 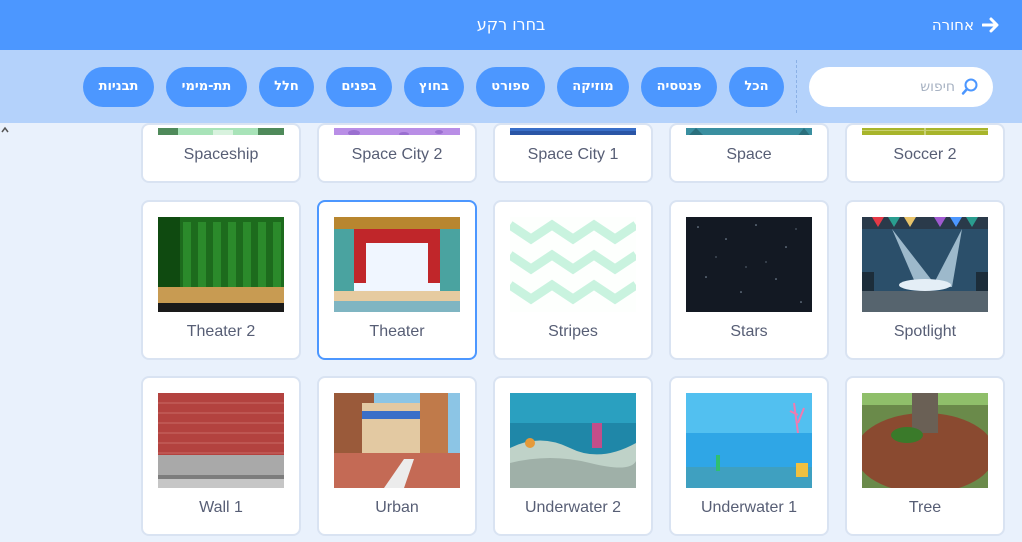 I want to click on backdrop-label: Underwater 1, so click(x=749, y=507).